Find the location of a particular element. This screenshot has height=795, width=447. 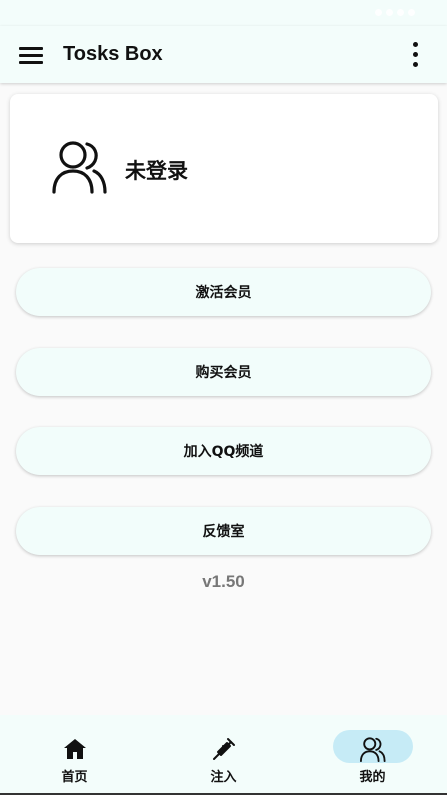

nav-item-mine: 我的 is located at coordinates (372, 755).